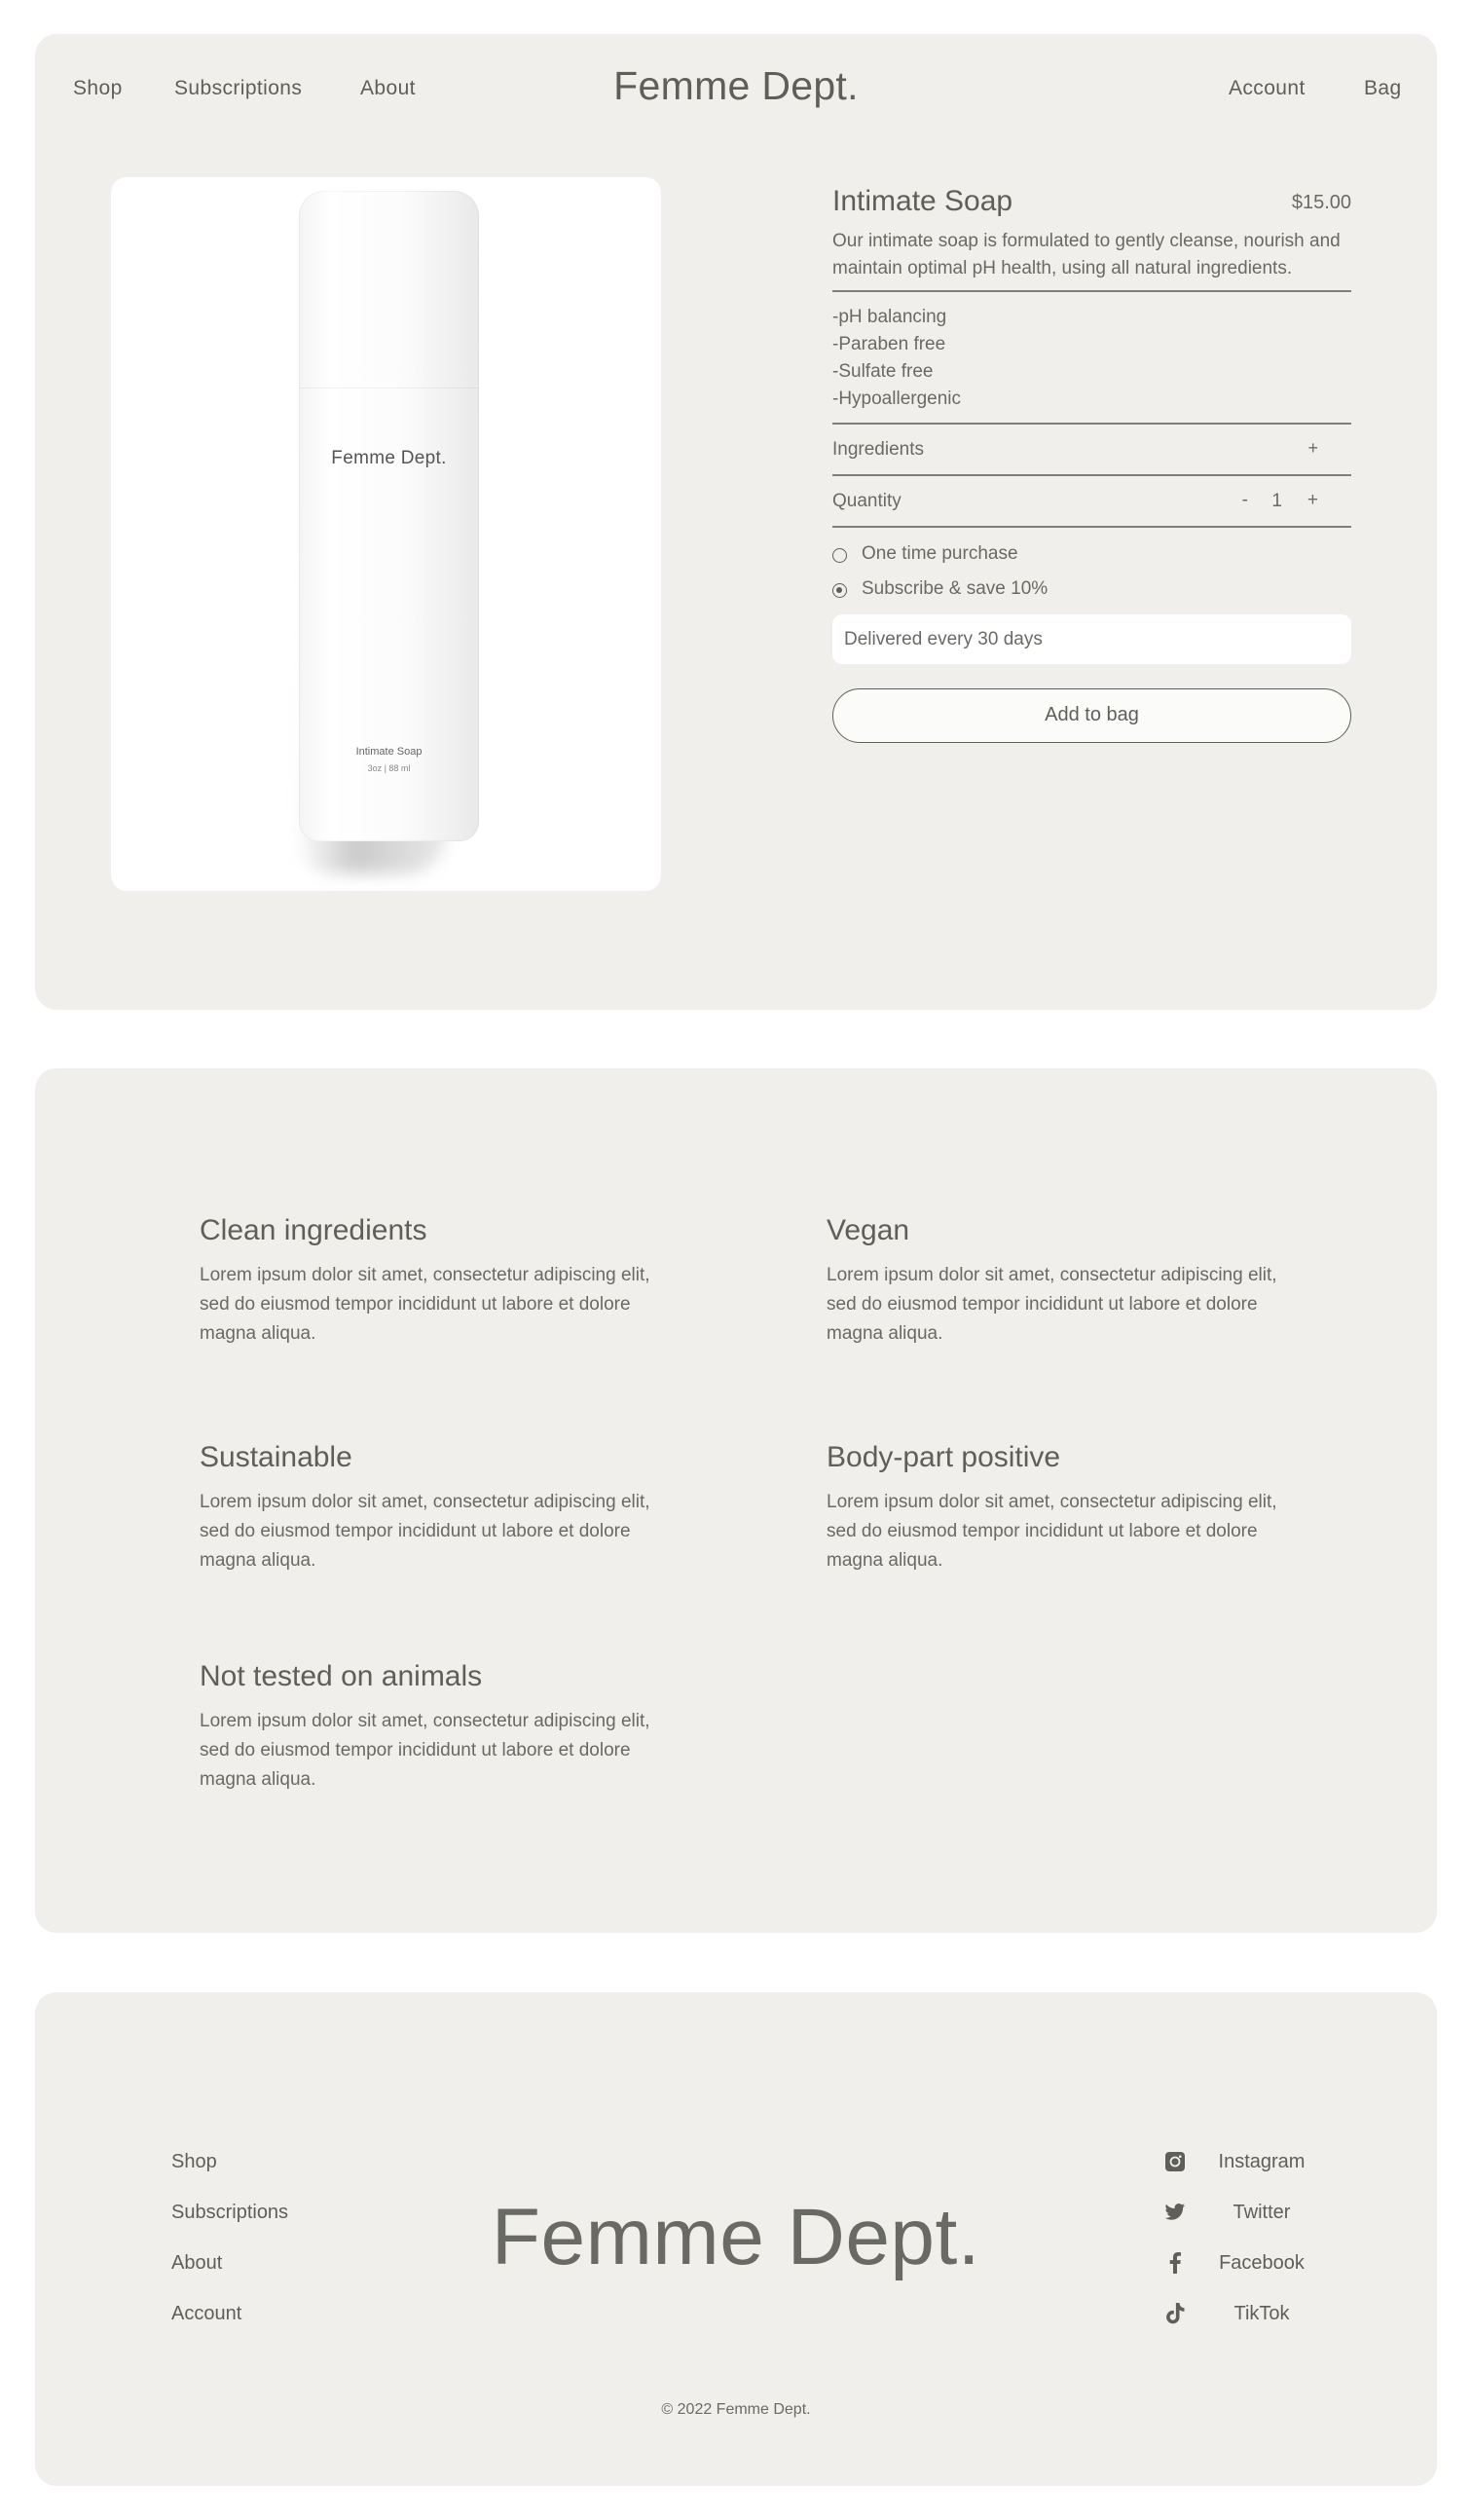  What do you see at coordinates (839, 590) in the screenshot?
I see `radio-button-selected` at bounding box center [839, 590].